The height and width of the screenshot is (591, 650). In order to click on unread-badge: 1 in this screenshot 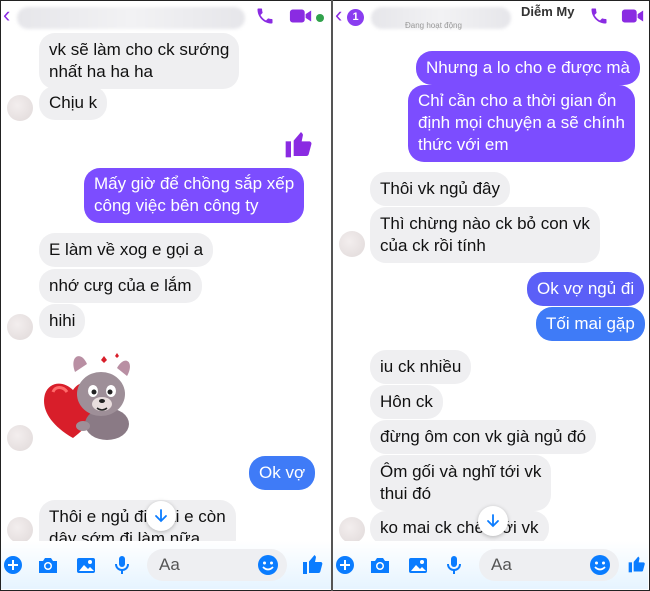, I will do `click(355, 17)`.